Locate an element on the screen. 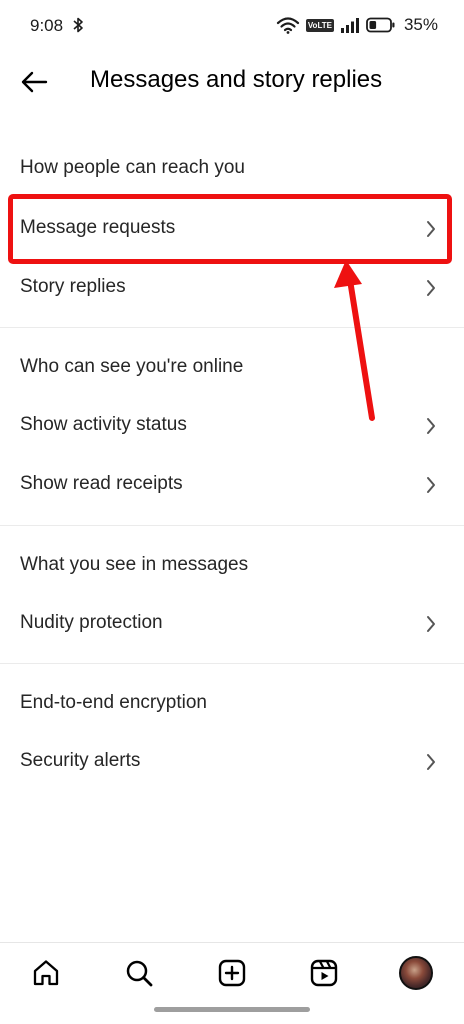  nav-create is located at coordinates (232, 973).